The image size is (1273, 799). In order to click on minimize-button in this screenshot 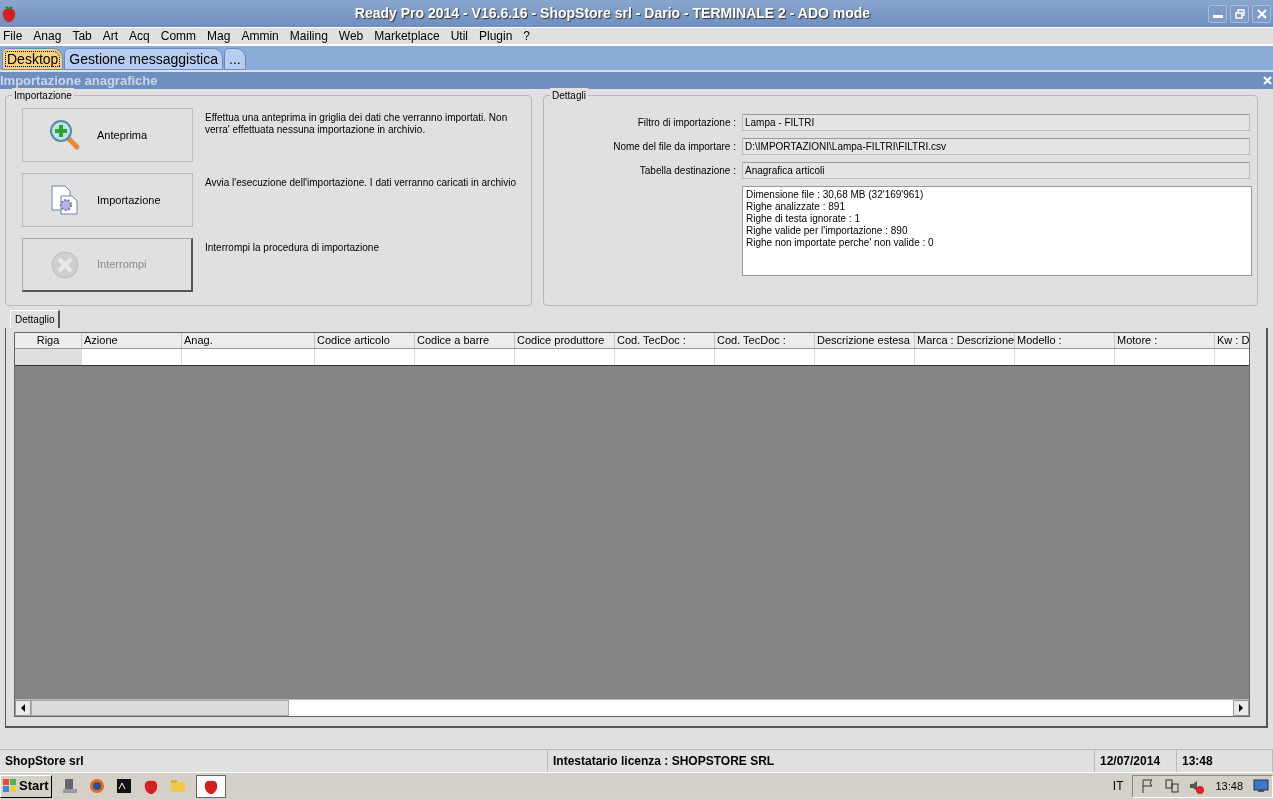, I will do `click(1217, 13)`.